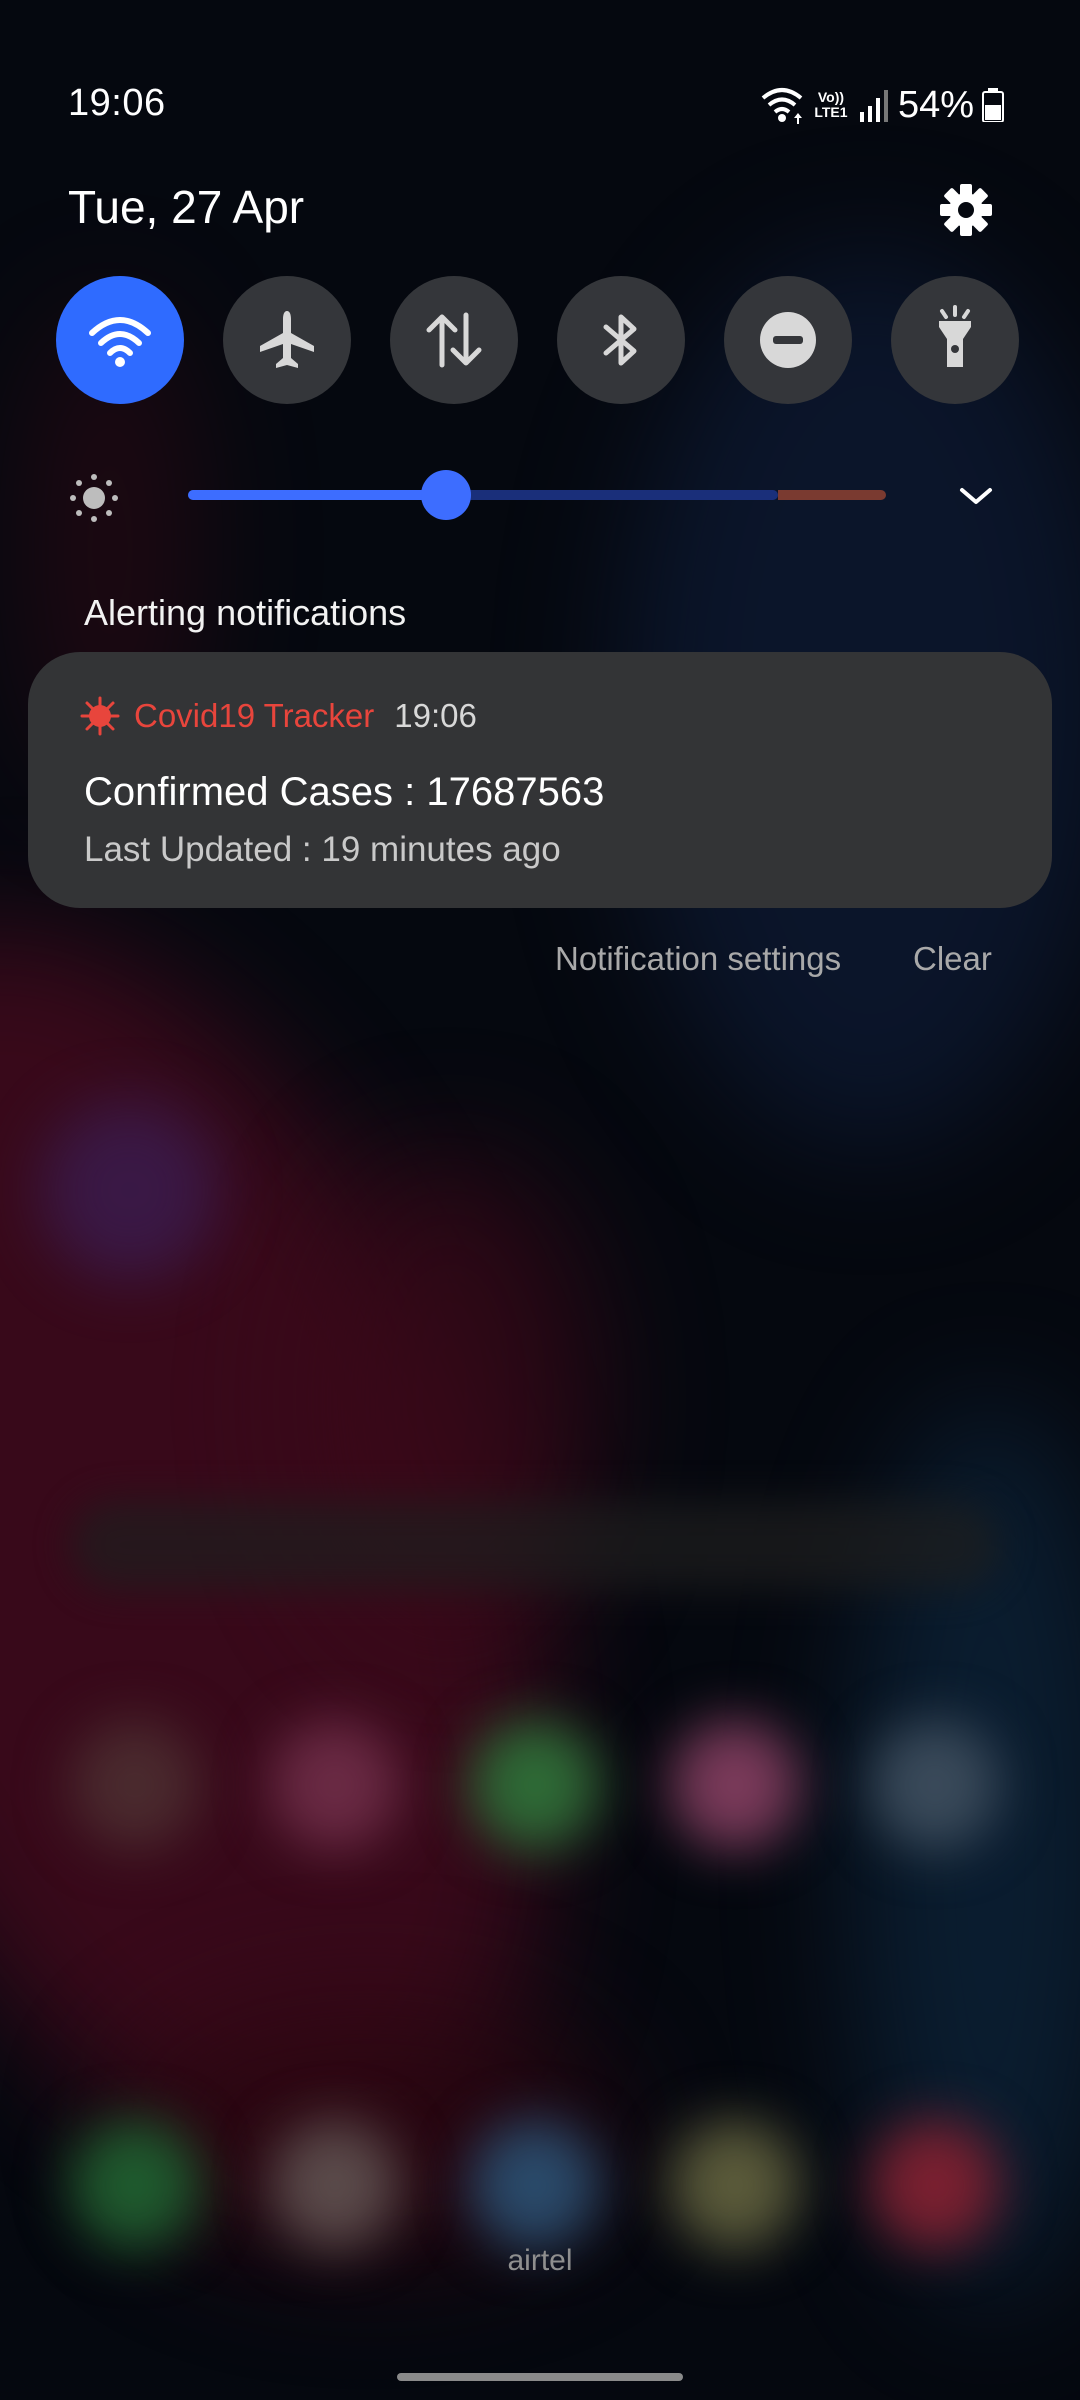 Image resolution: width=1080 pixels, height=2400 pixels. I want to click on airplane-mode-tile, so click(287, 340).